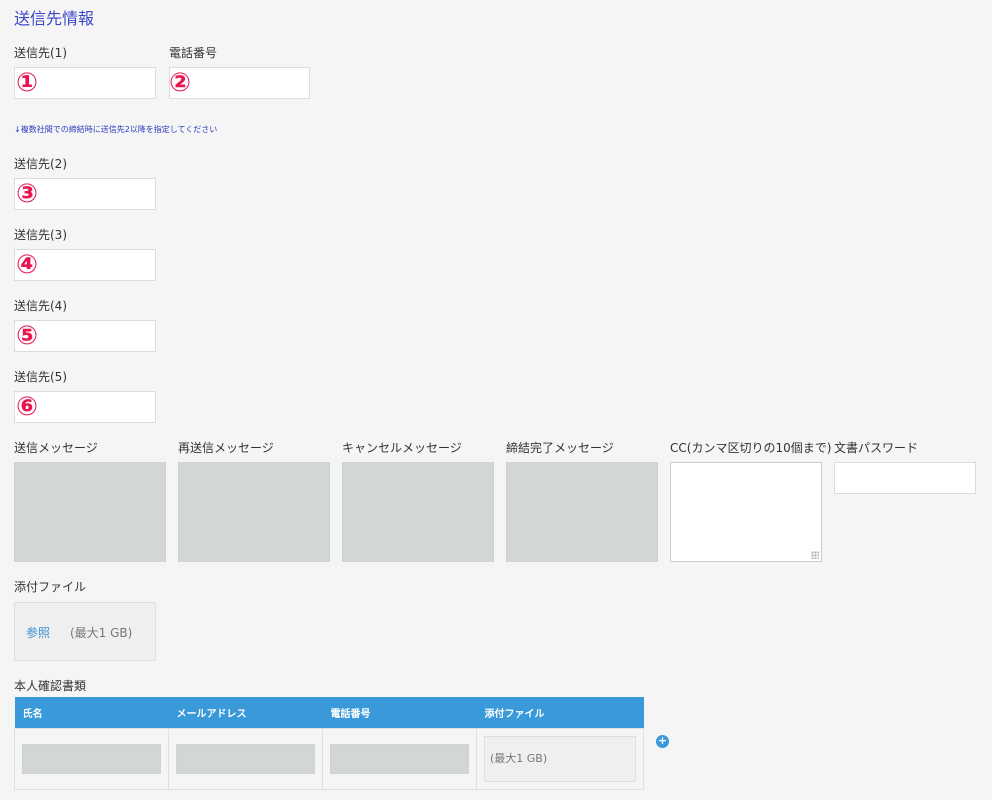 The width and height of the screenshot is (992, 800). I want to click on password-label: 文書パスワード, so click(876, 448).